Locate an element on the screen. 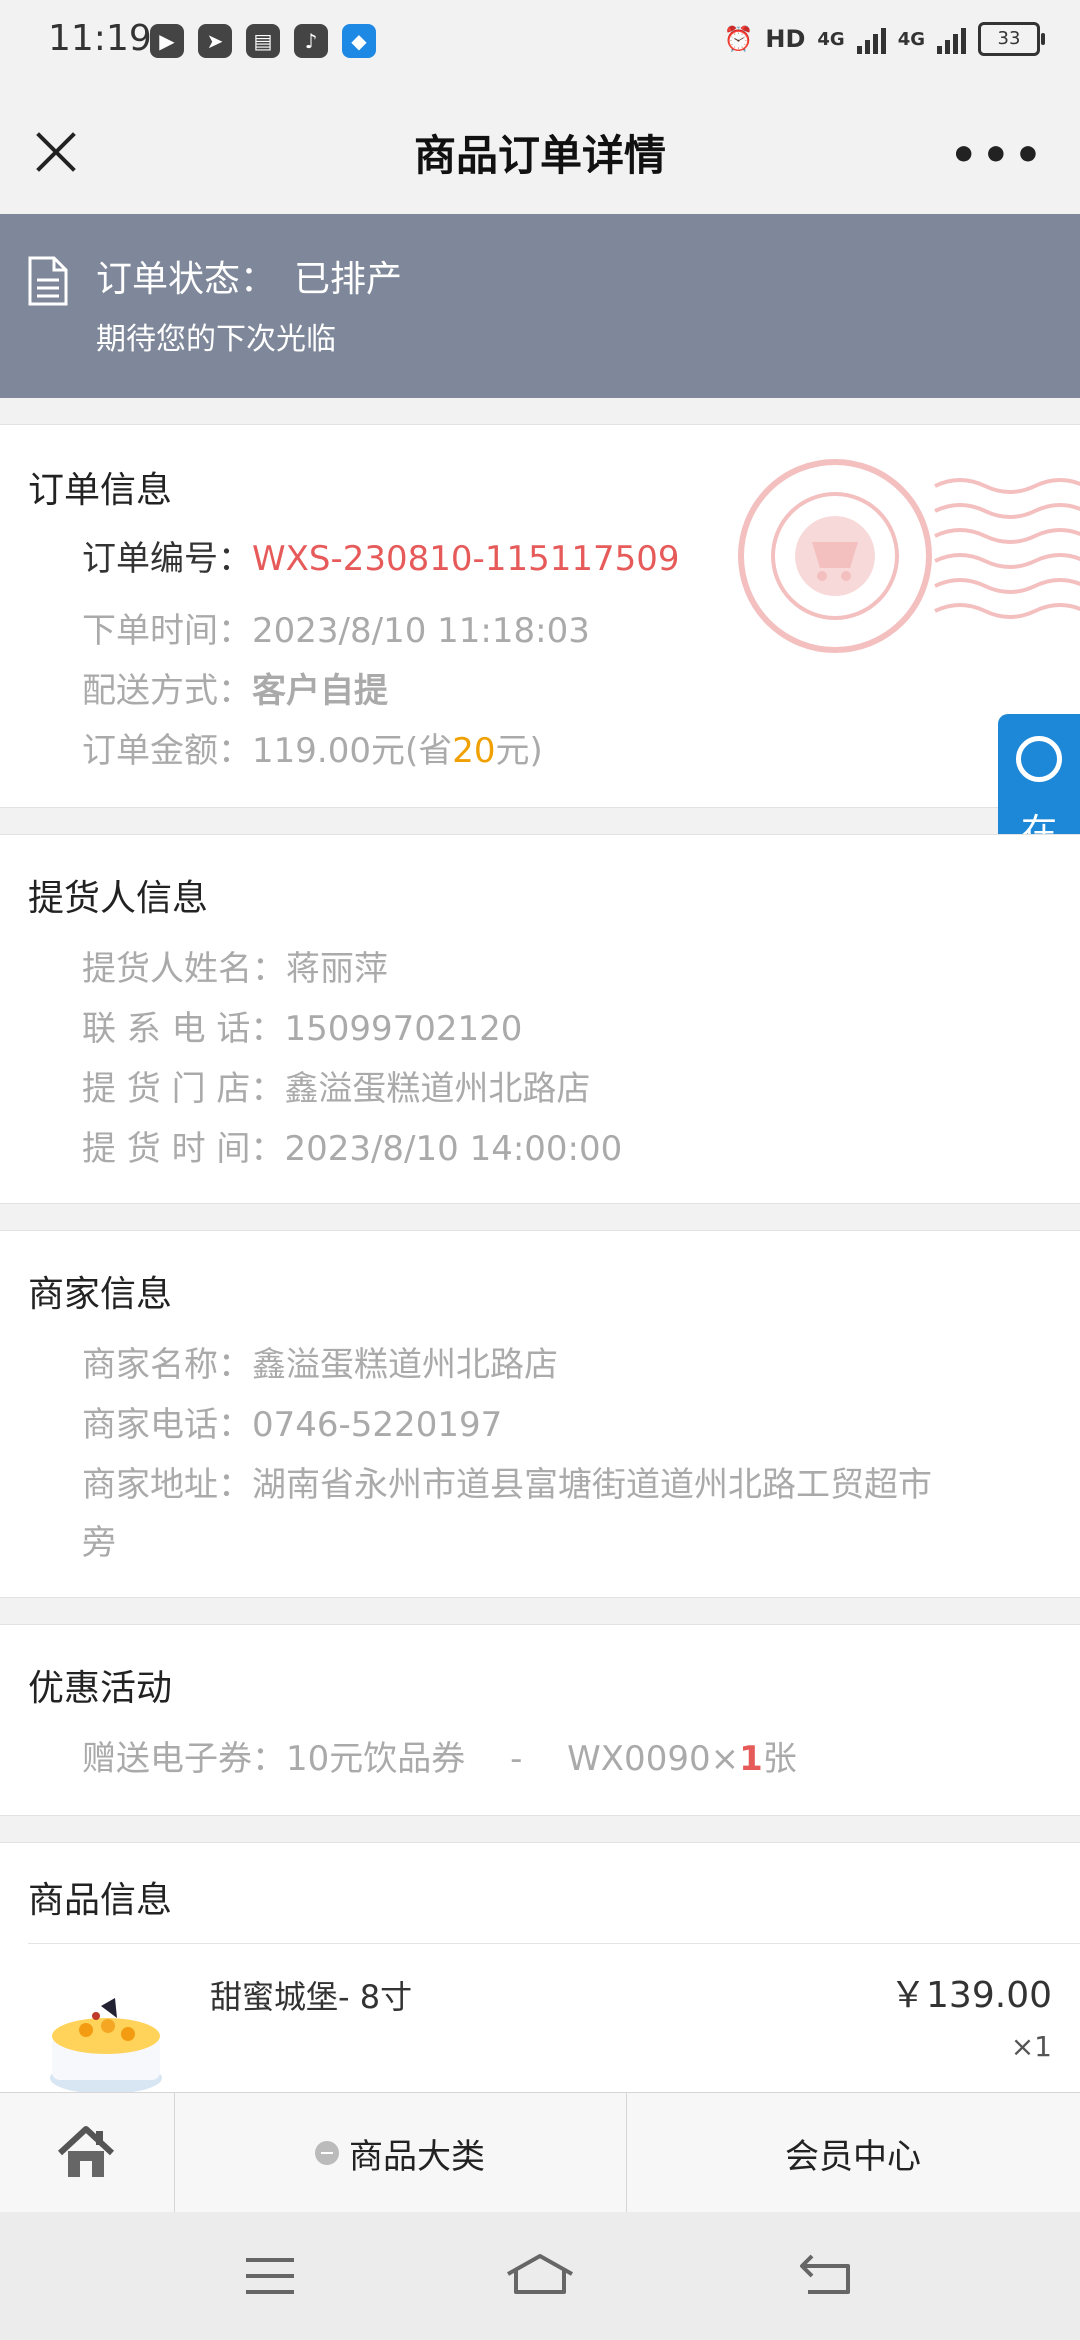 This screenshot has width=1080, height=2340. merchant-phone-row: 商家电话：0746-5220197 is located at coordinates (292, 1421).